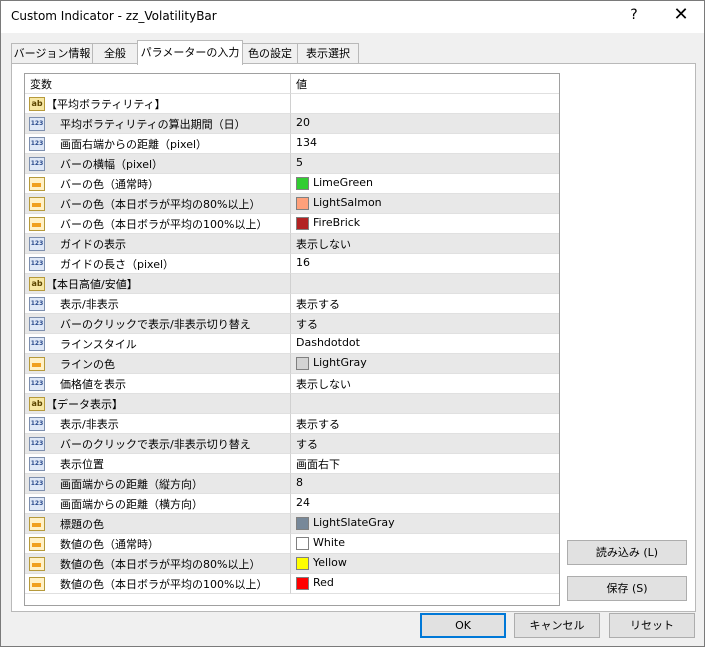  I want to click on tab-visualization: 表示選択, so click(328, 53).